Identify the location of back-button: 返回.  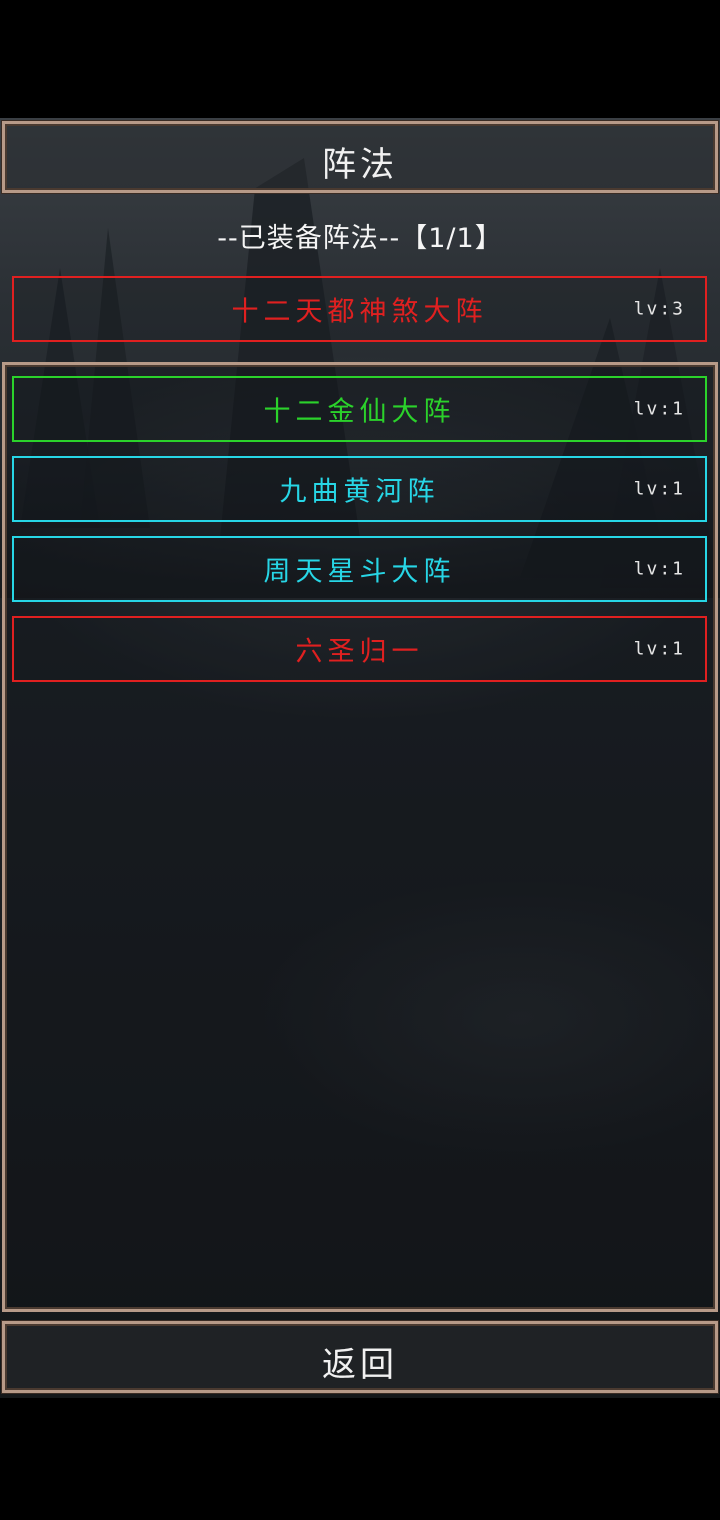
(360, 1357).